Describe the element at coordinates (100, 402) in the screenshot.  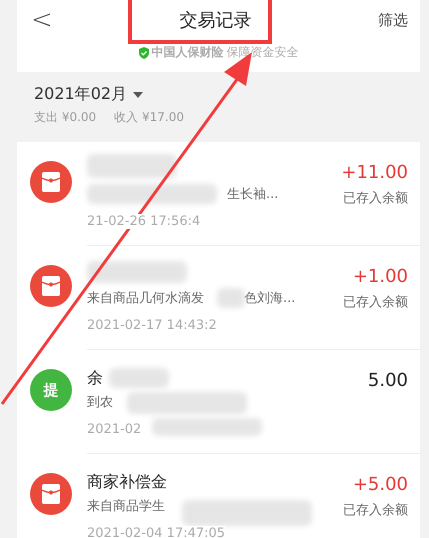
I see `transaction-description: 到农` at that location.